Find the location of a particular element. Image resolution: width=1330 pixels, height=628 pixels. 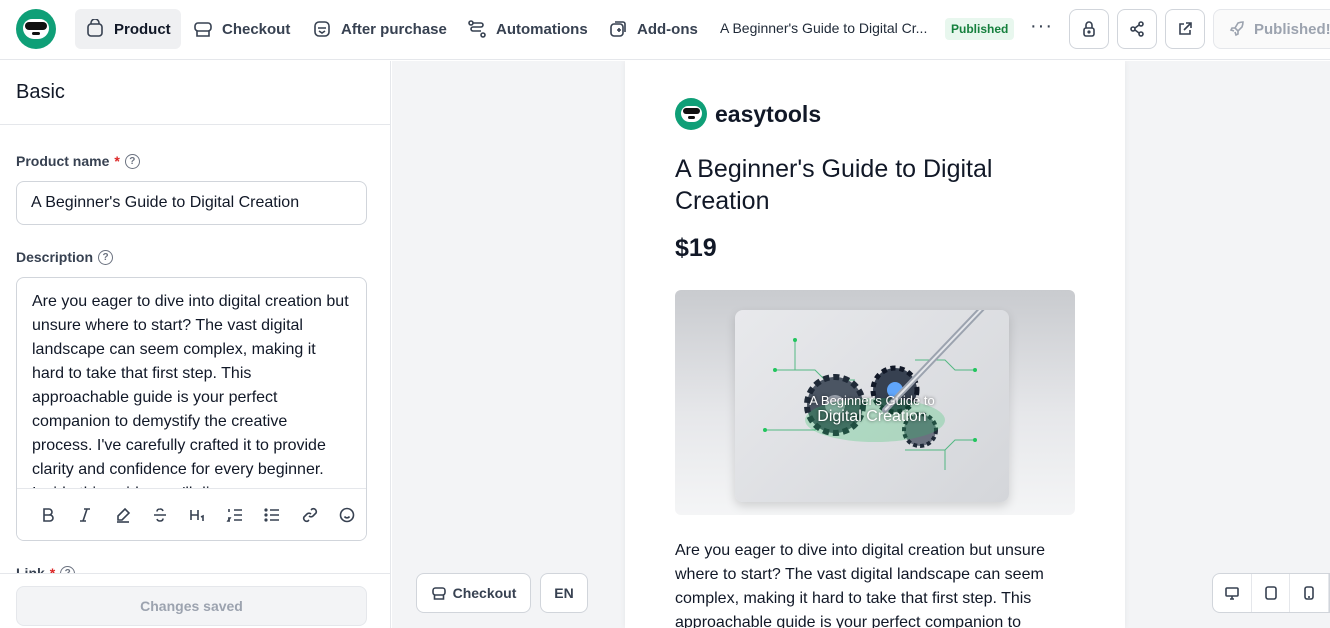

brand-name: easytools is located at coordinates (768, 113).